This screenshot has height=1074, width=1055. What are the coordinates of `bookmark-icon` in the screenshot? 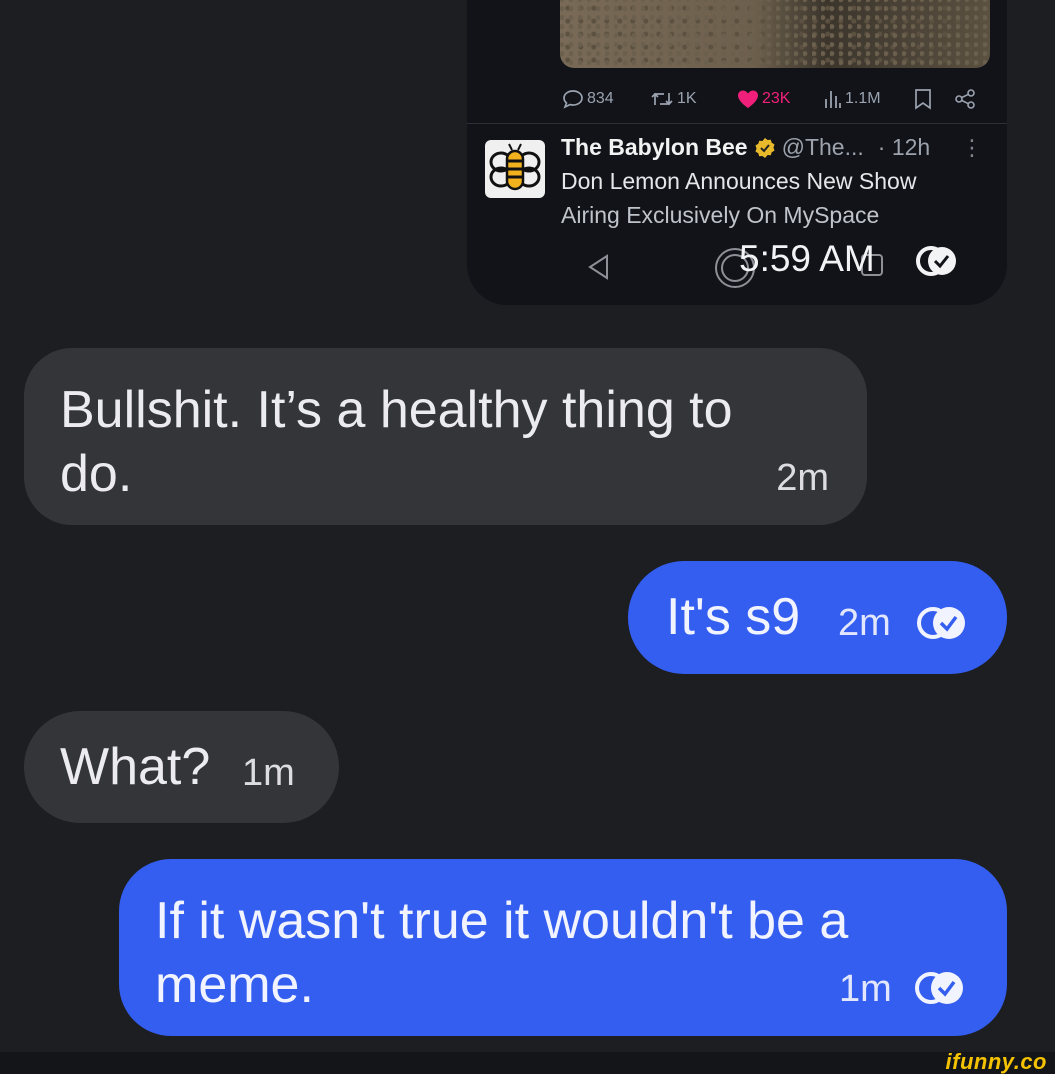 It's located at (923, 99).